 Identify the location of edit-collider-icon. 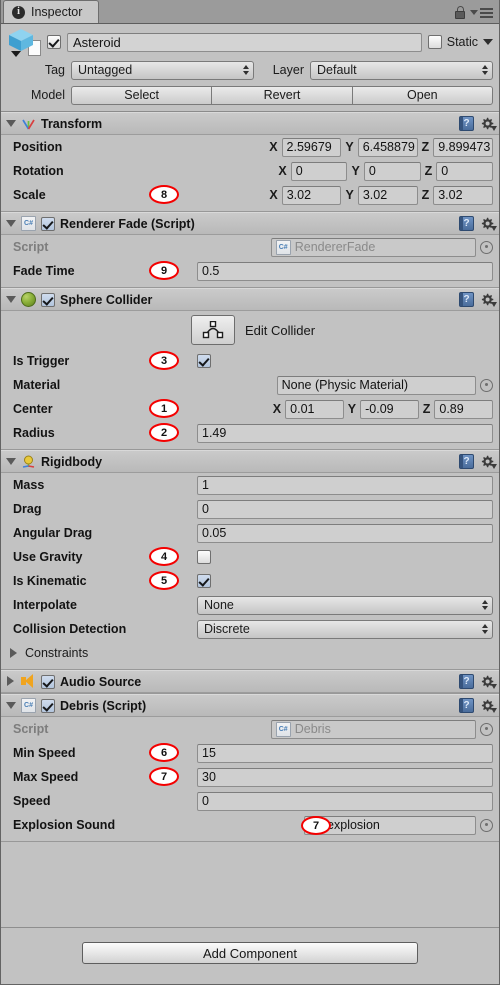
(213, 330).